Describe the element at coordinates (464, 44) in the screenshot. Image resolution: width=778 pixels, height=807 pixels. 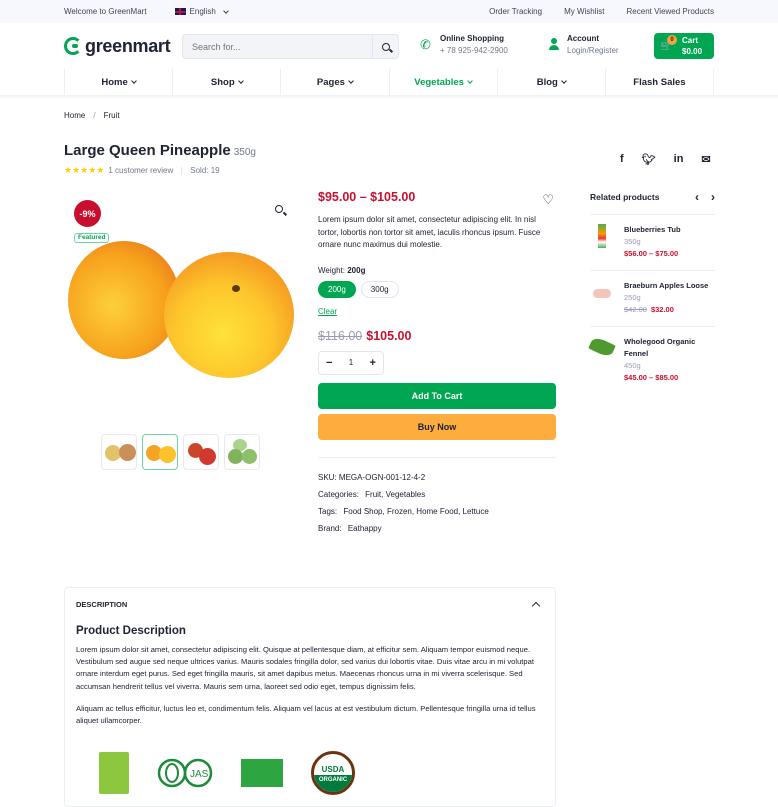
I see `phone-info: ✆ Online Shopping + 78 925-942-2900` at that location.